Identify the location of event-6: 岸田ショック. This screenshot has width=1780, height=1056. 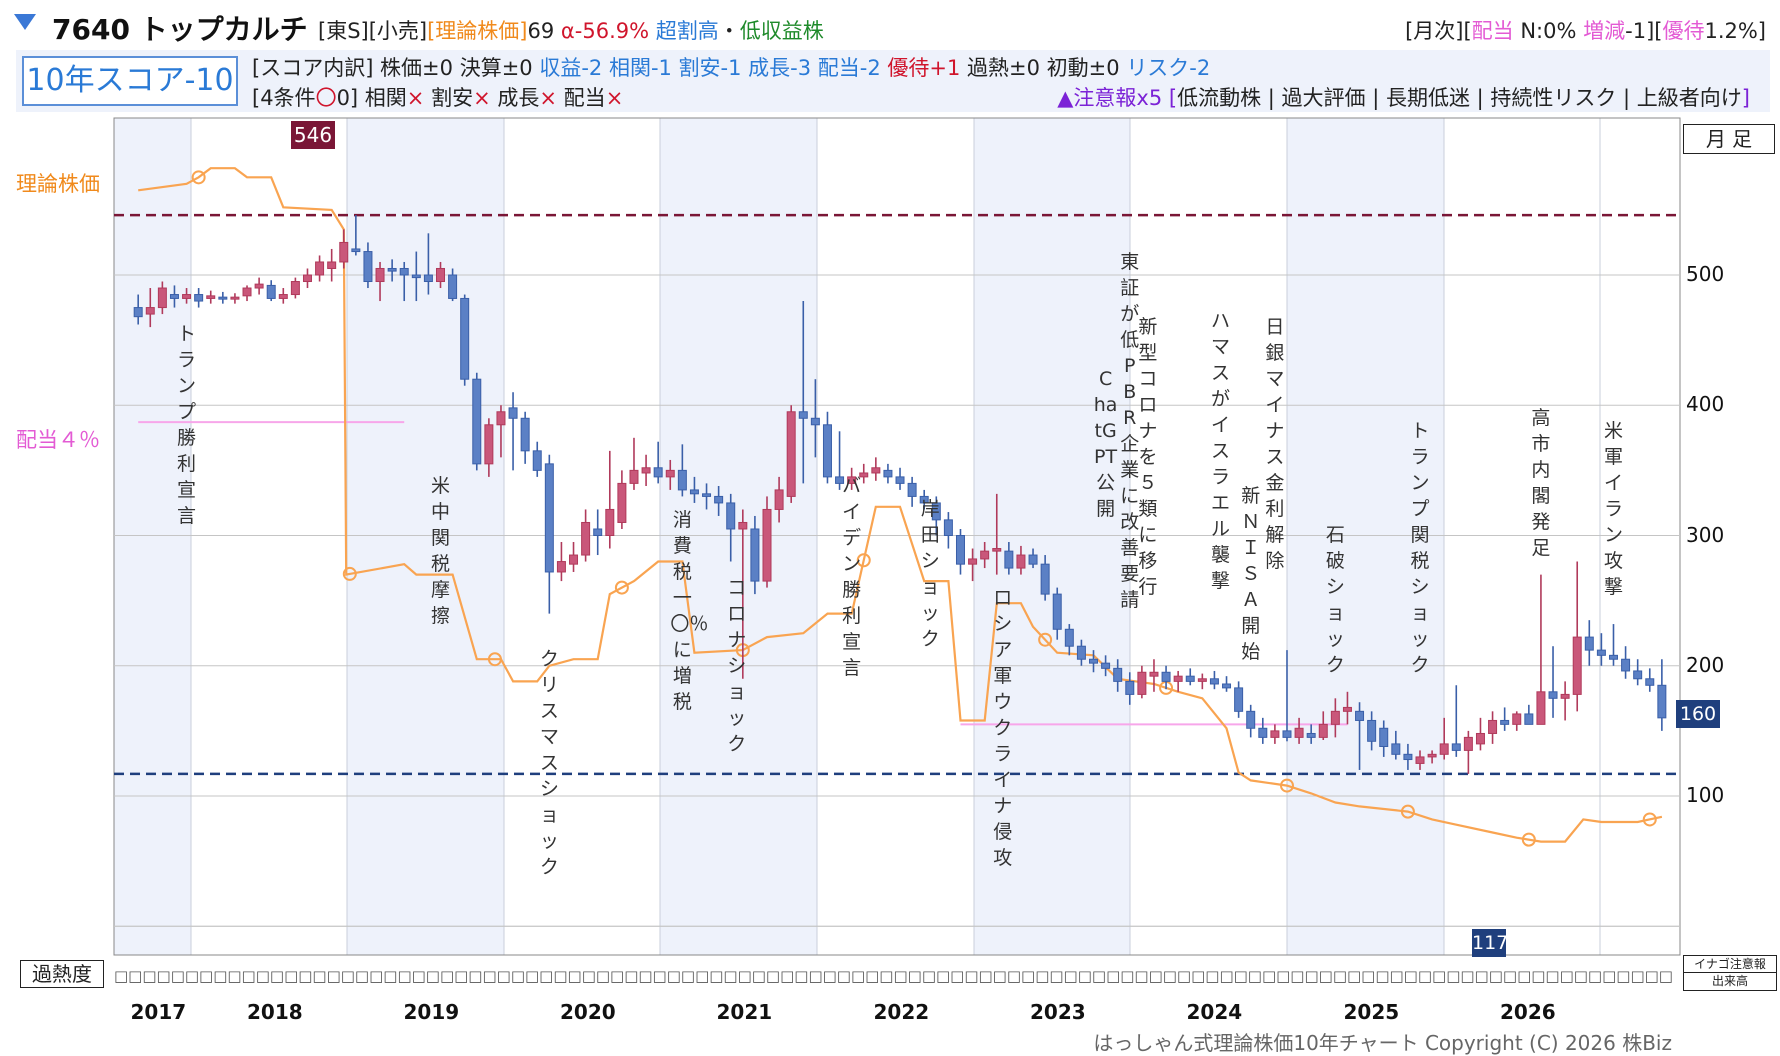
(930, 574).